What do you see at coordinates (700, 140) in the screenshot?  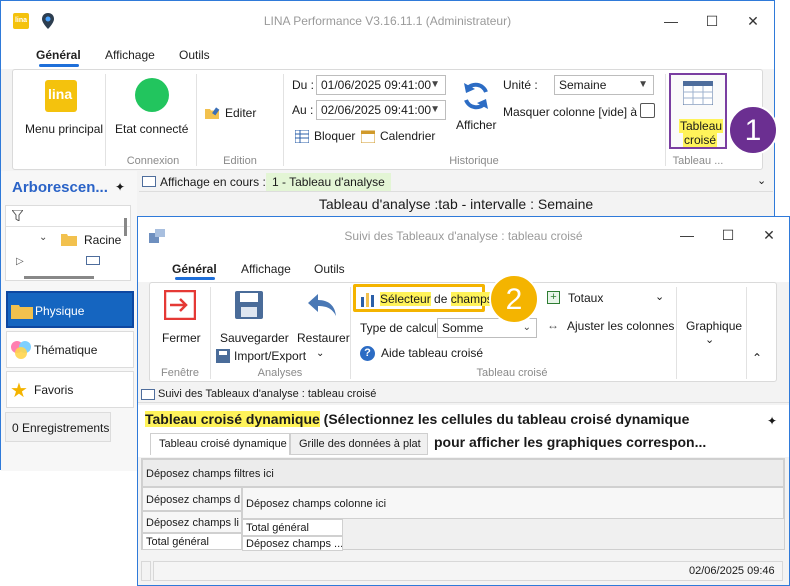 I see `tableau-croise-label-line2: croisé` at bounding box center [700, 140].